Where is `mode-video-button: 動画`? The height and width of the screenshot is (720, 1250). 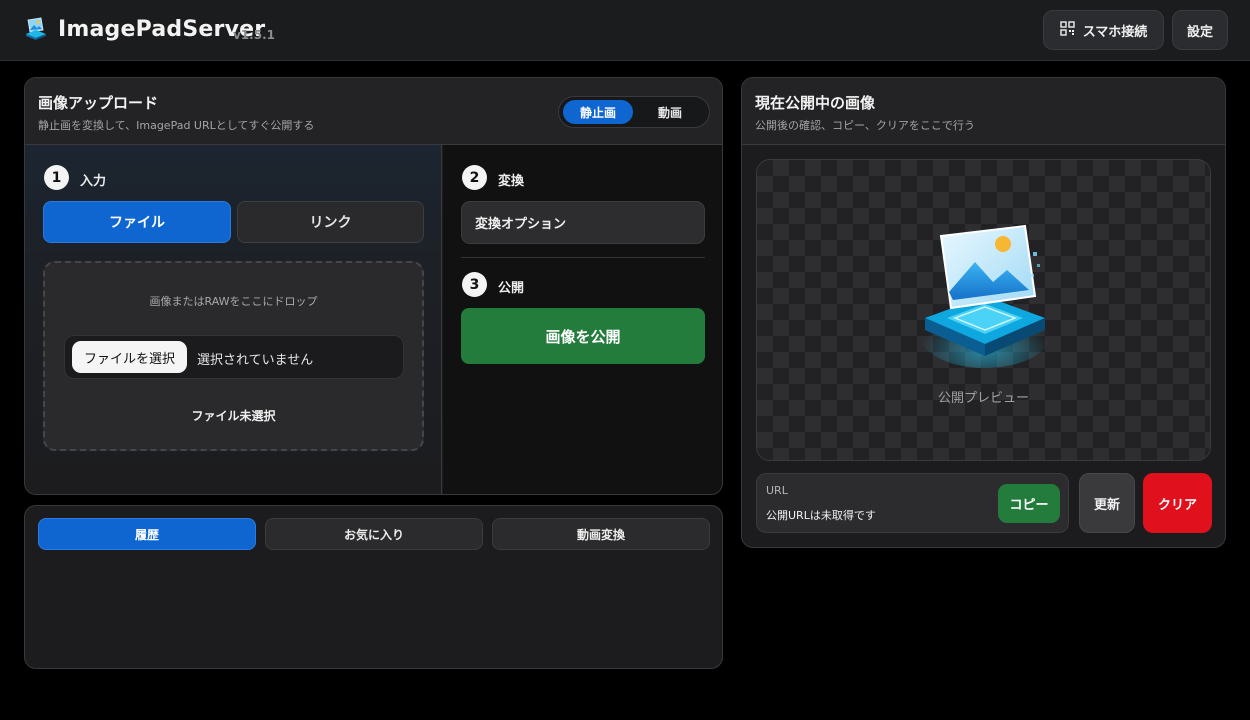
mode-video-button: 動画 is located at coordinates (670, 112).